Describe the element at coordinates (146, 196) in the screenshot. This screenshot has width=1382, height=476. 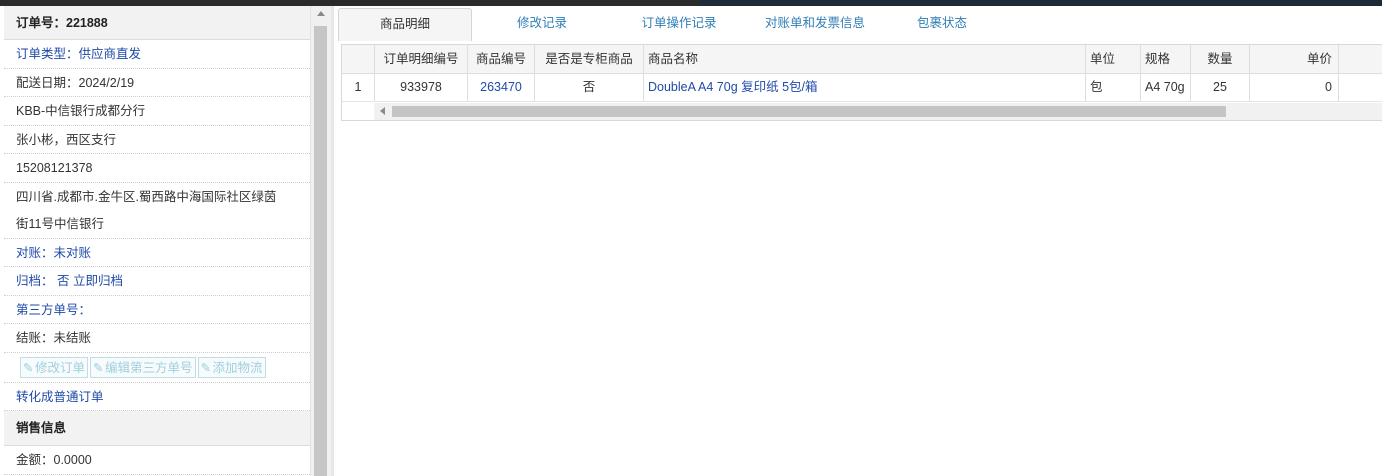
I see `address-line-1: 四川省.成都市.金牛区.蜀西路中海国际社区绿茵` at that location.